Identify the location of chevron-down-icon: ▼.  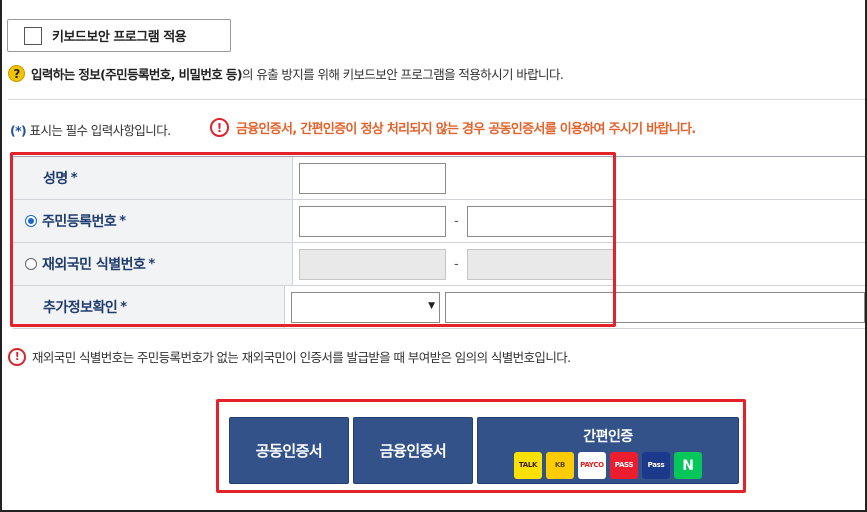
(431, 305).